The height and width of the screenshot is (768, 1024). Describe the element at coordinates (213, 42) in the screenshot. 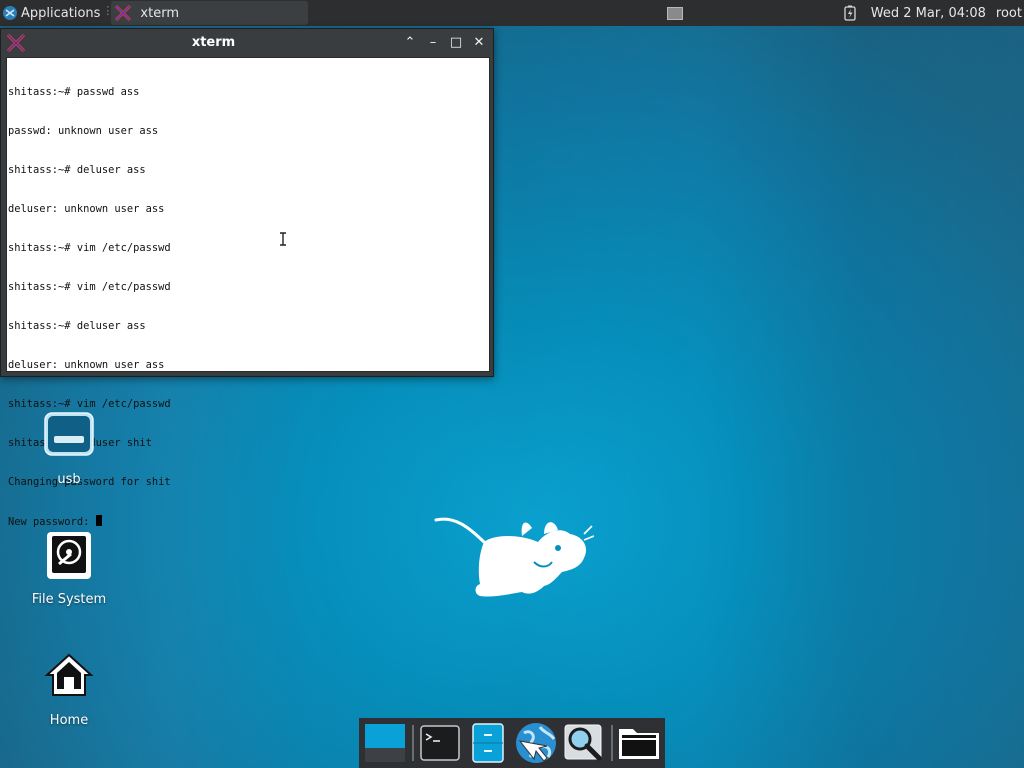

I see `window-title: xterm` at that location.